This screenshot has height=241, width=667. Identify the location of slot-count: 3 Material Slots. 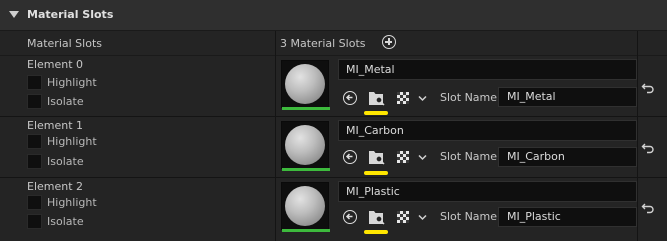
(323, 43).